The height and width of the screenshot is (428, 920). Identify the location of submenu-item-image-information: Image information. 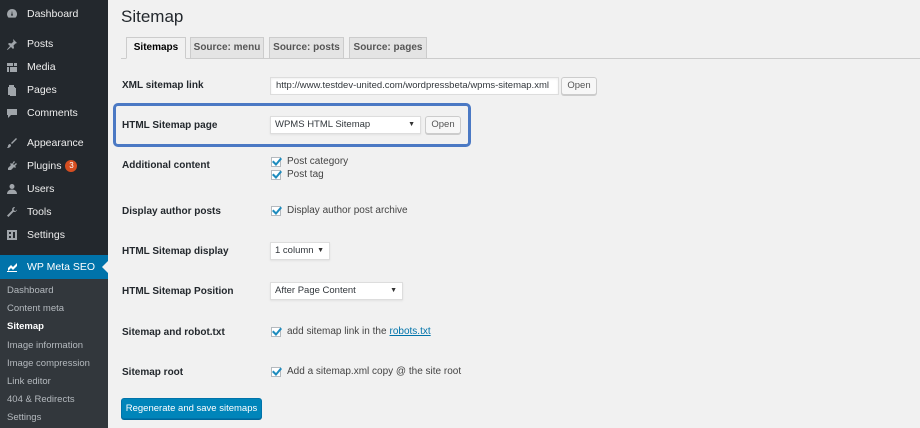
(45, 345).